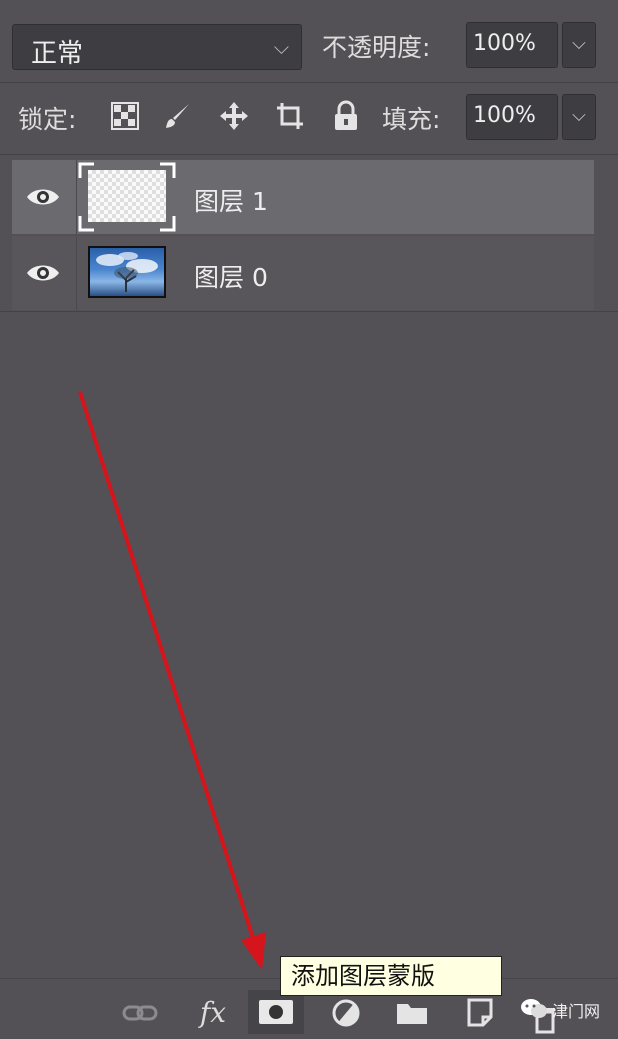 This screenshot has height=1039, width=618. I want to click on new-layer-icon, so click(480, 1012).